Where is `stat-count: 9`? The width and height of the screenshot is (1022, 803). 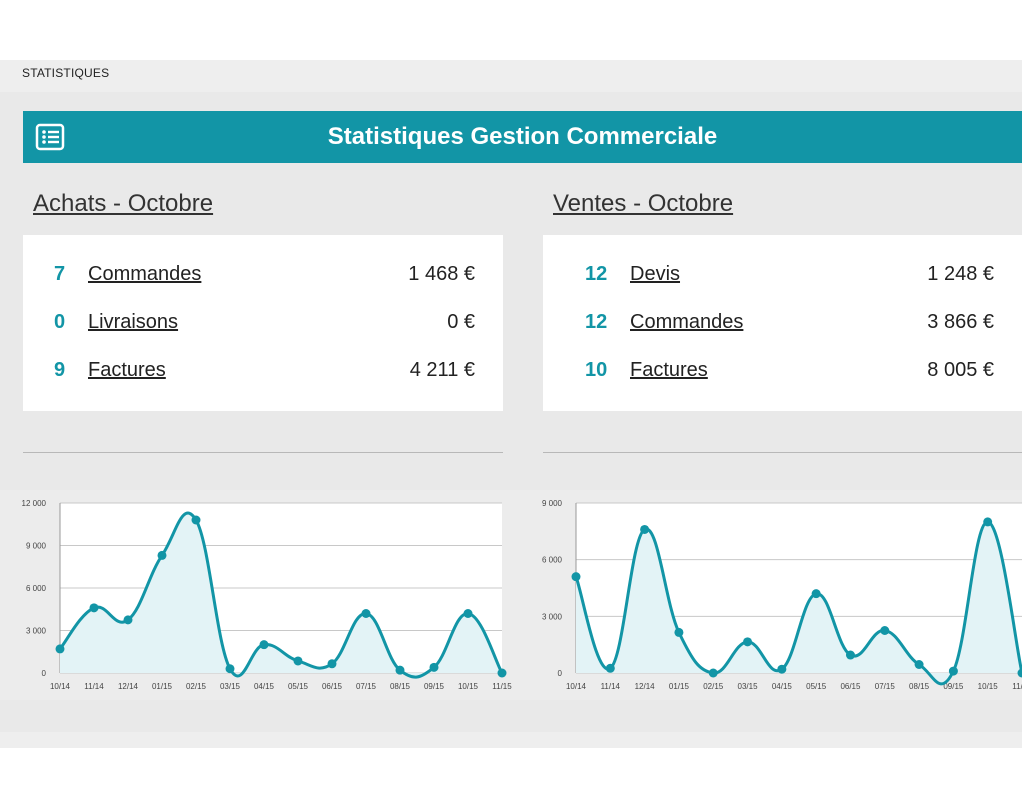
stat-count: 9 is located at coordinates (60, 370).